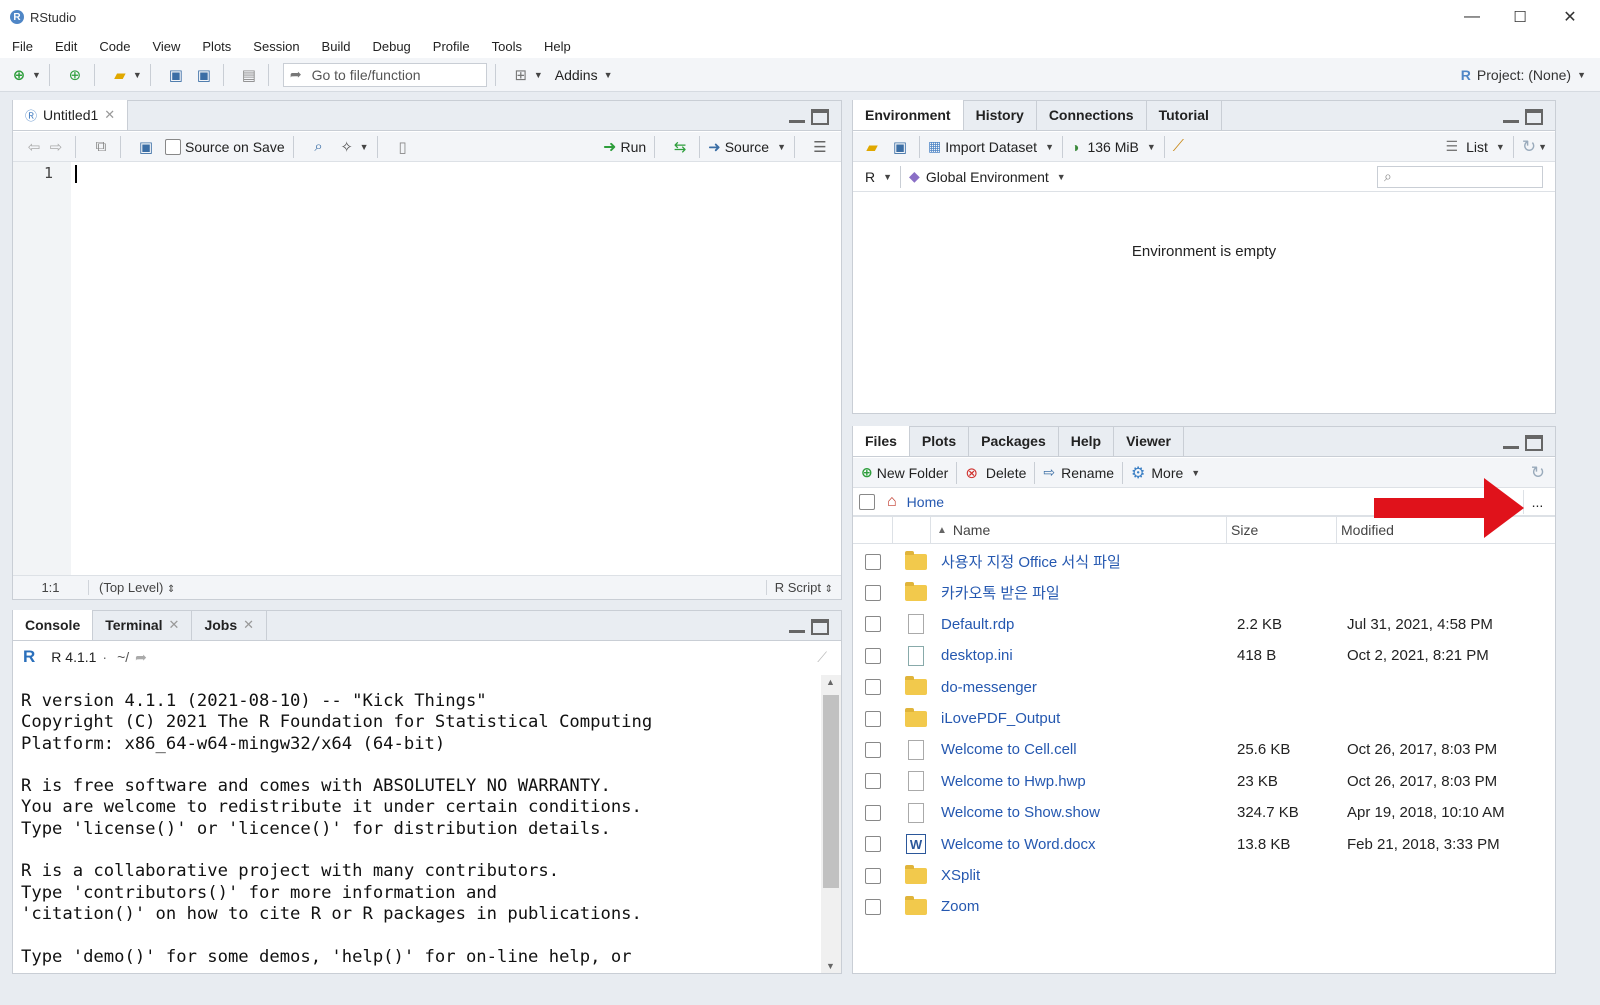 The image size is (1600, 1005). What do you see at coordinates (146, 147) in the screenshot?
I see `save-icon: ▣` at bounding box center [146, 147].